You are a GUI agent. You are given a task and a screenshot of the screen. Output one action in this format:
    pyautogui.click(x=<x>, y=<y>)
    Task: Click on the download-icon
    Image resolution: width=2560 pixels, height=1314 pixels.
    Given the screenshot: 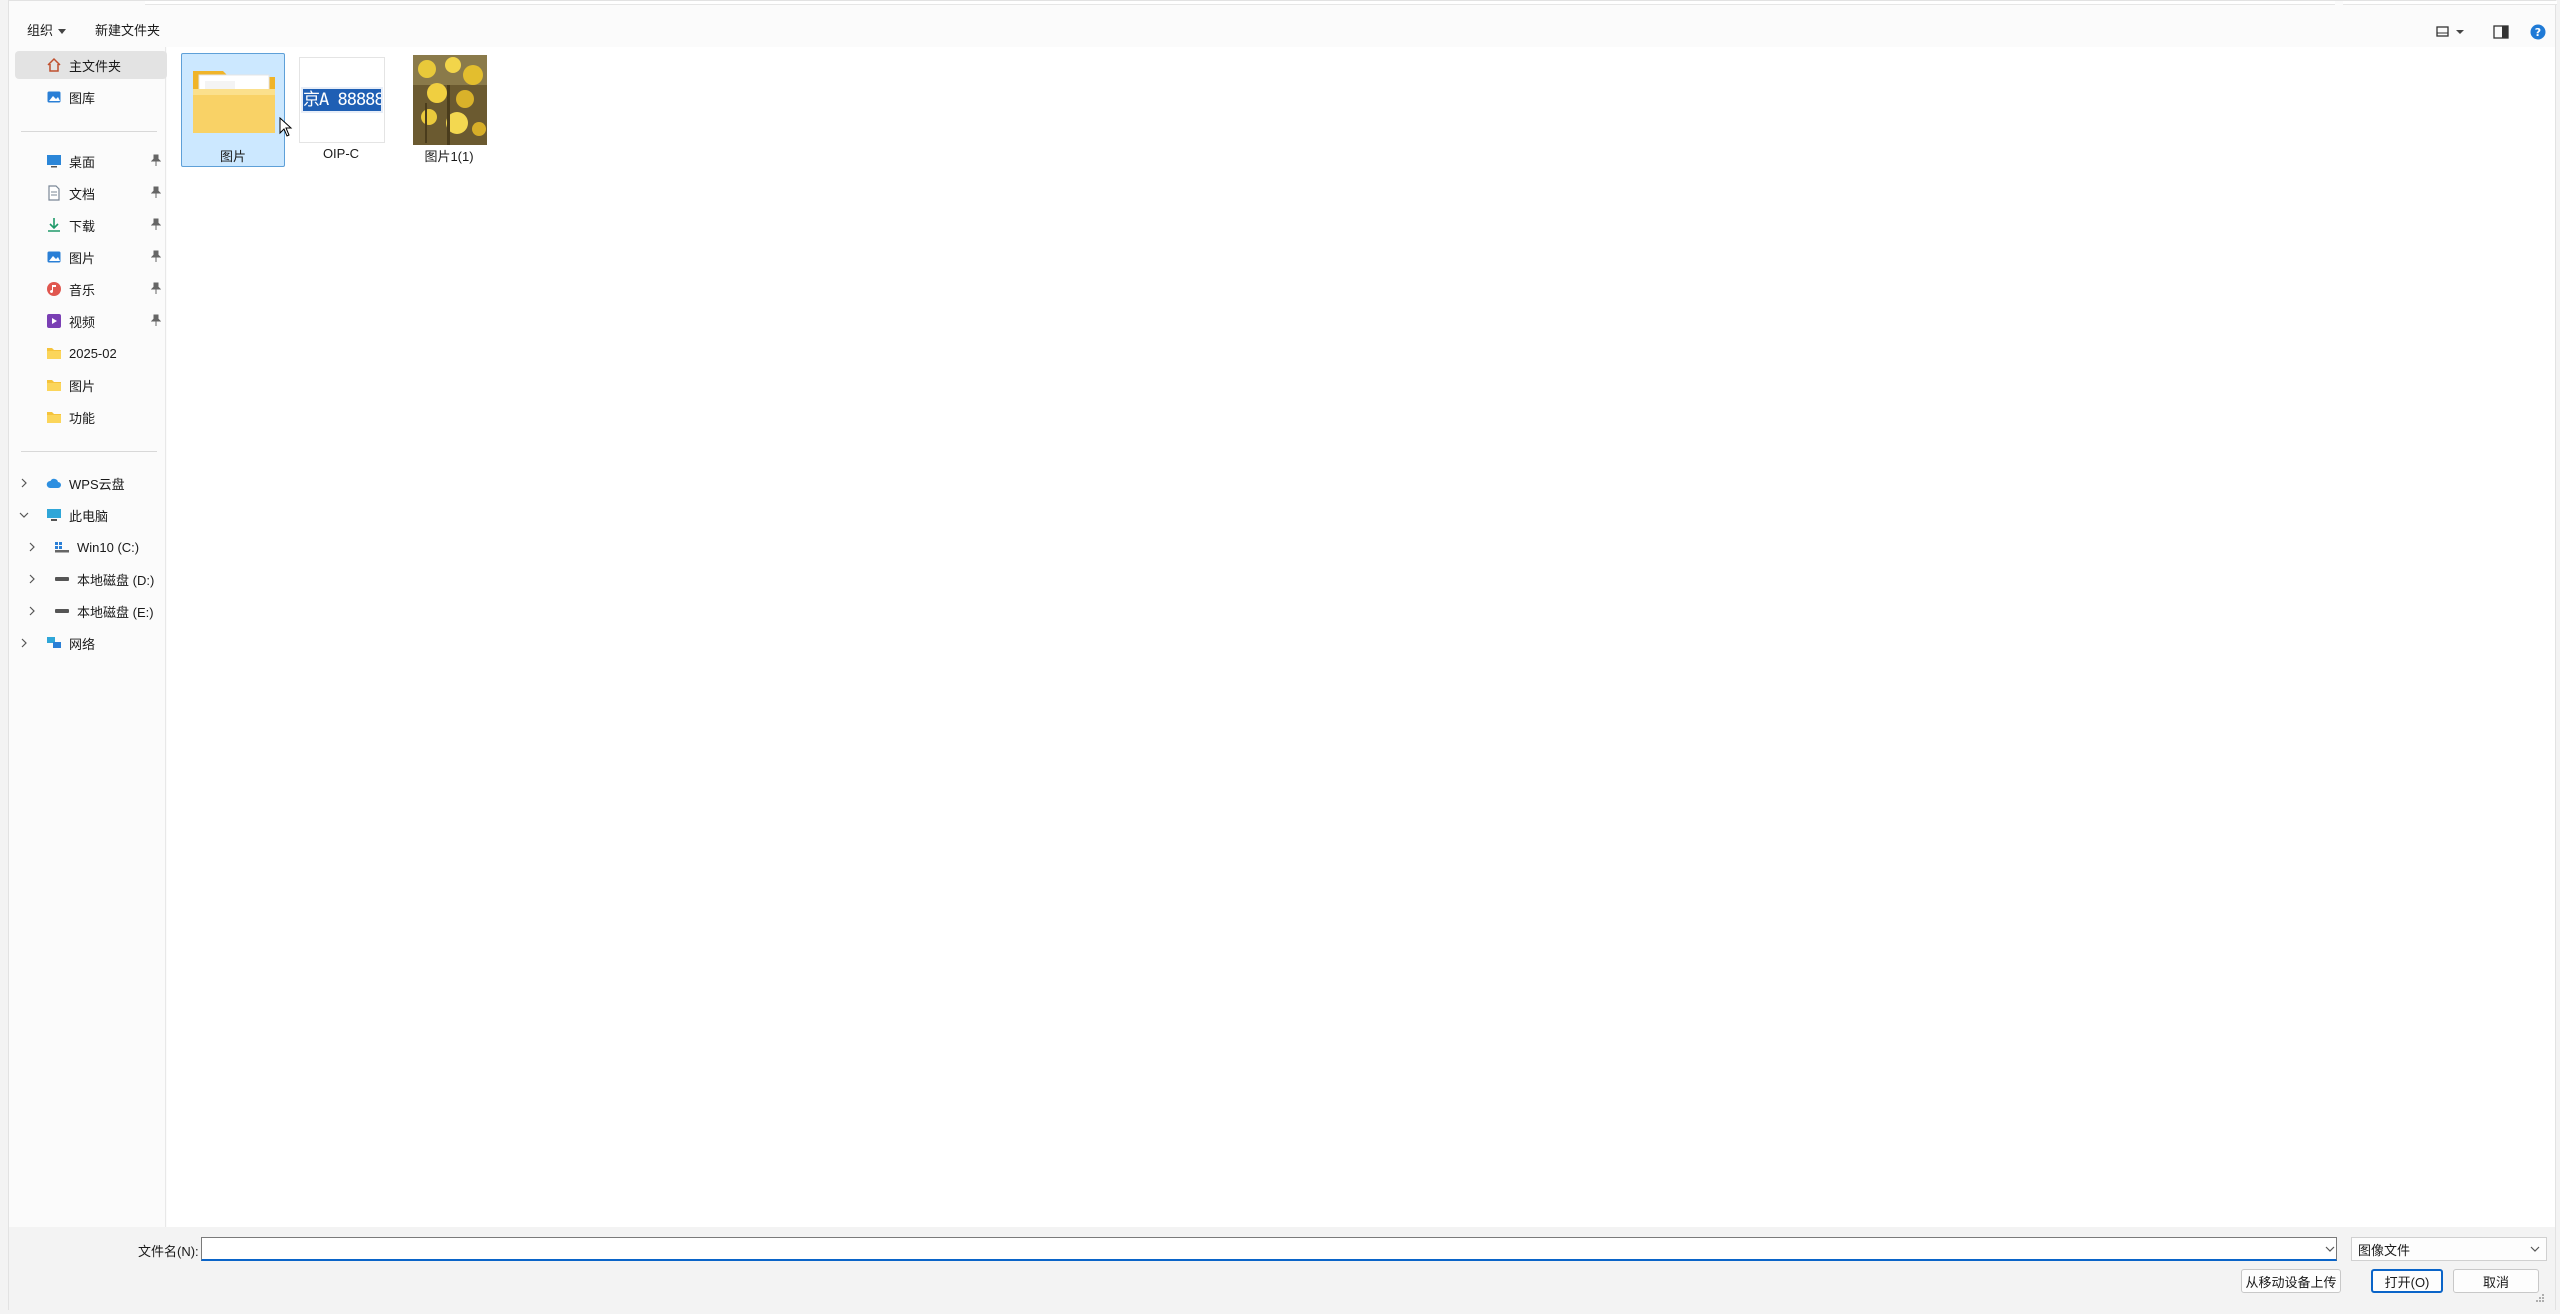 What is the action you would take?
    pyautogui.click(x=54, y=225)
    